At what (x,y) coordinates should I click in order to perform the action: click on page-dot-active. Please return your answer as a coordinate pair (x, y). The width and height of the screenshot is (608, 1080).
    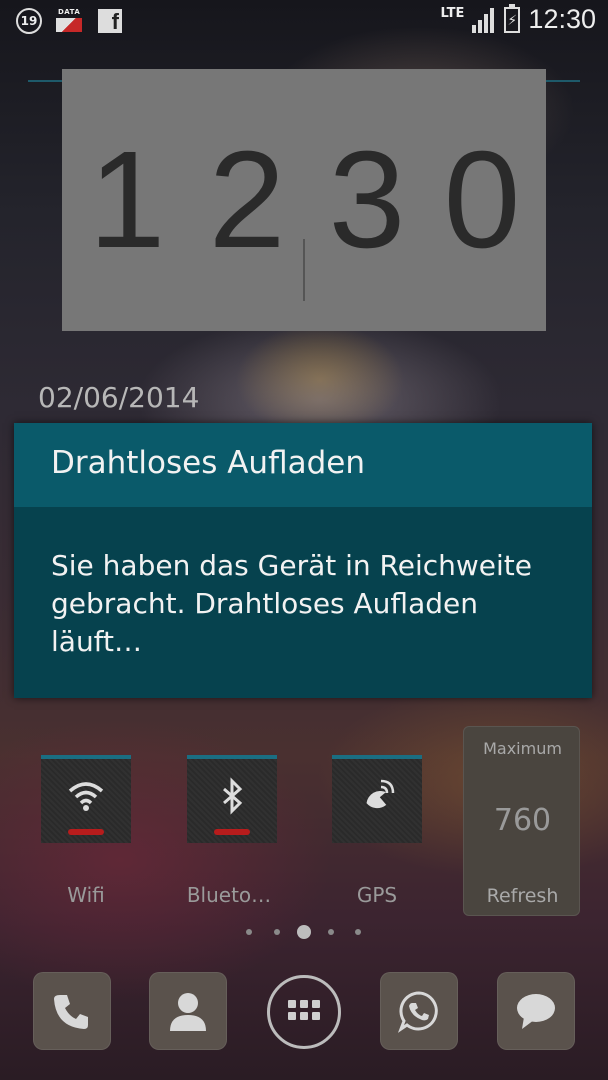
    Looking at the image, I should click on (304, 932).